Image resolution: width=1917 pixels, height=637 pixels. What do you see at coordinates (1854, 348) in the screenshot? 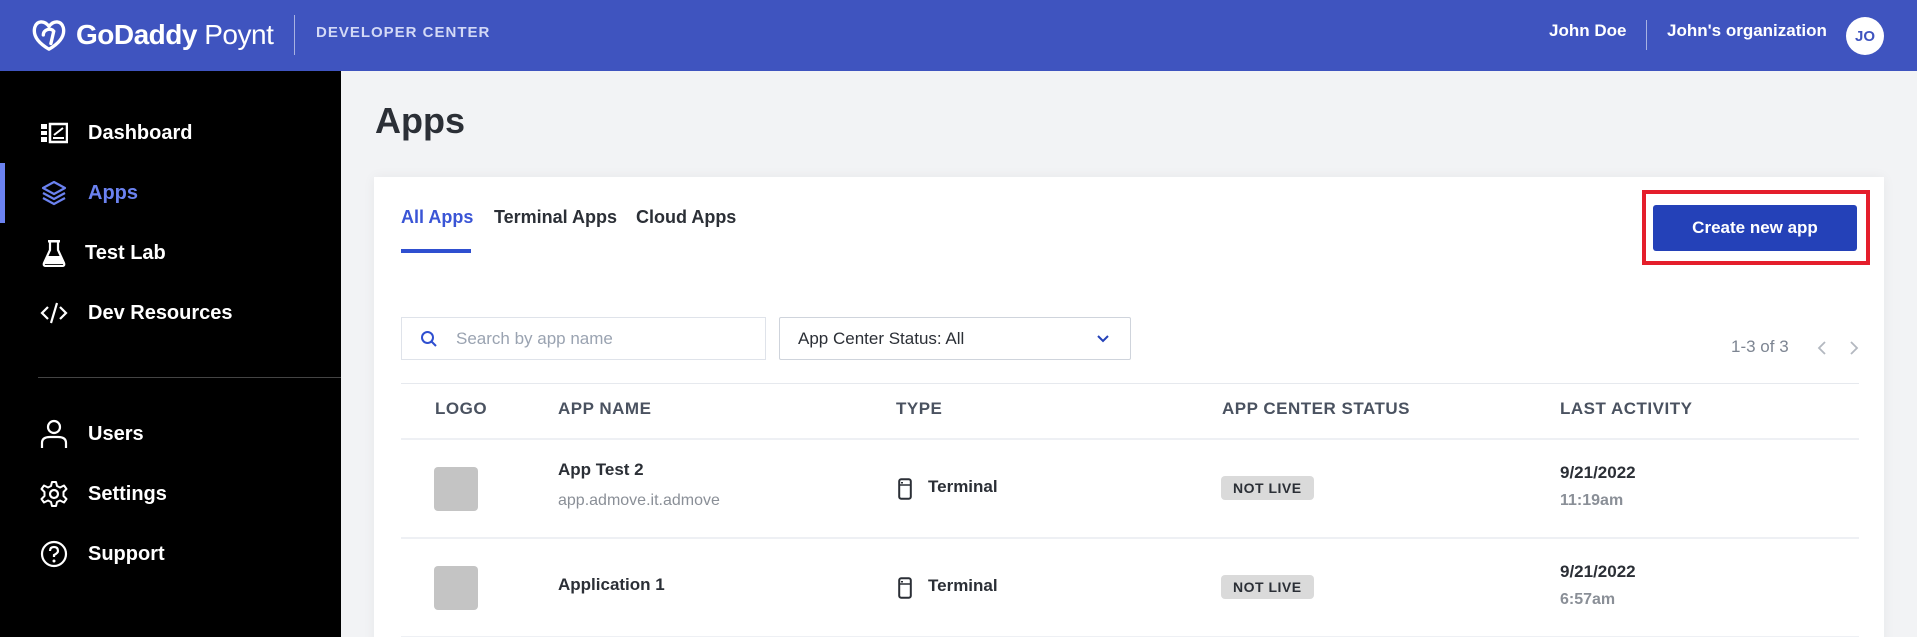
I see `chevron-right-icon` at bounding box center [1854, 348].